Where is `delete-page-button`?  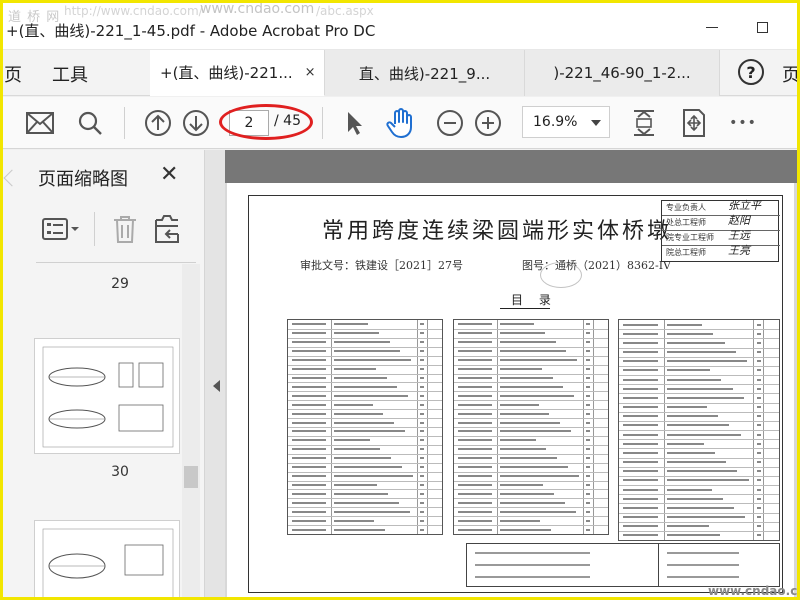
delete-page-button is located at coordinates (125, 231).